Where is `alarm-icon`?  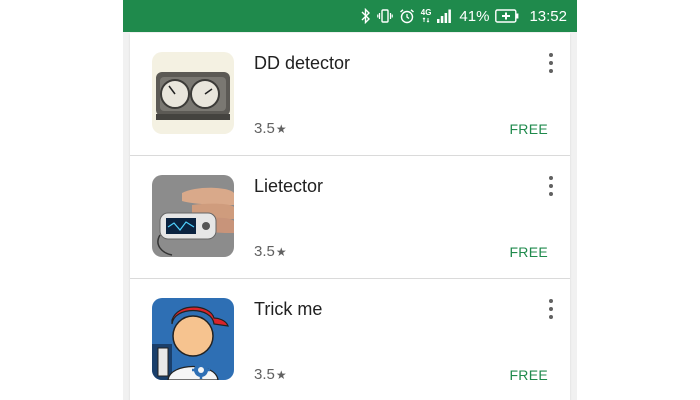 alarm-icon is located at coordinates (407, 16).